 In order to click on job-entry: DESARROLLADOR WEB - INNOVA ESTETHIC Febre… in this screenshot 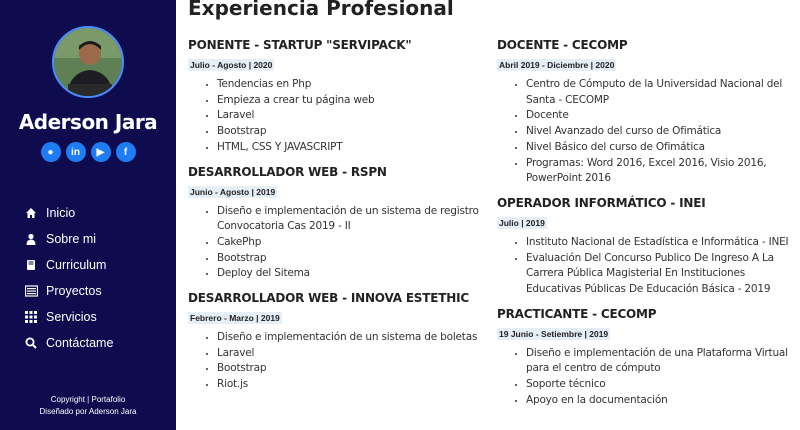, I will do `click(338, 342)`.